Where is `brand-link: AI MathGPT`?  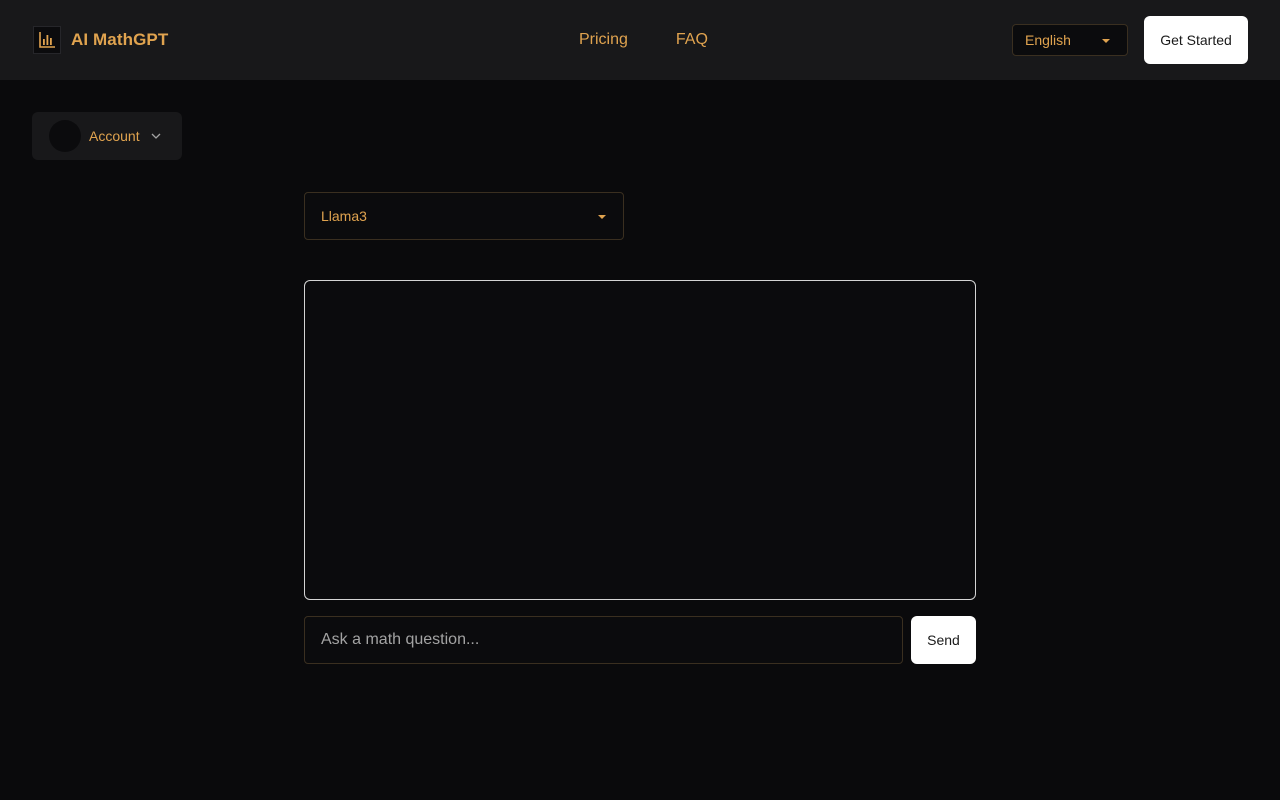 brand-link: AI MathGPT is located at coordinates (100, 40).